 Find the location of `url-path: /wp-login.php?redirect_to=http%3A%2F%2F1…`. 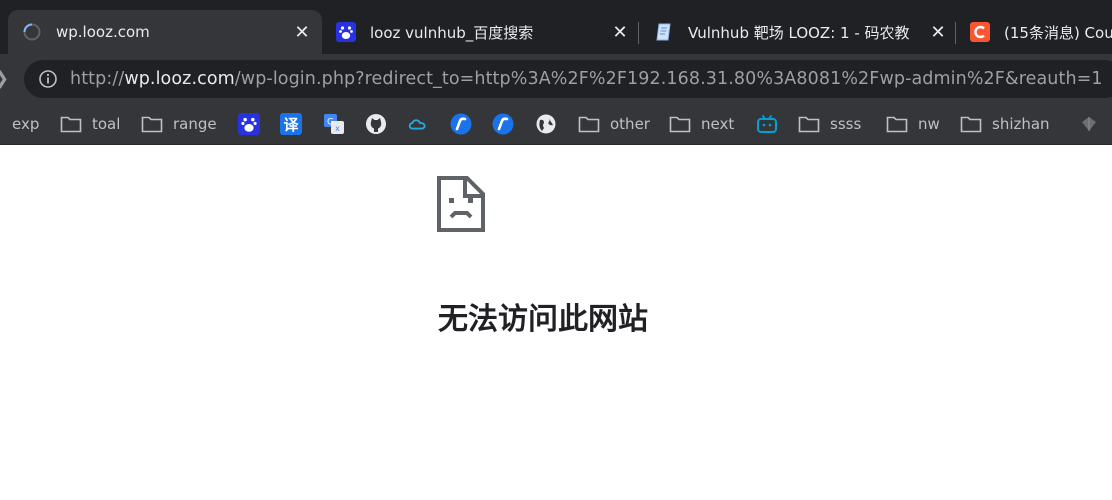

url-path: /wp-login.php?redirect_to=http%3A%2F%2F1… is located at coordinates (668, 79).